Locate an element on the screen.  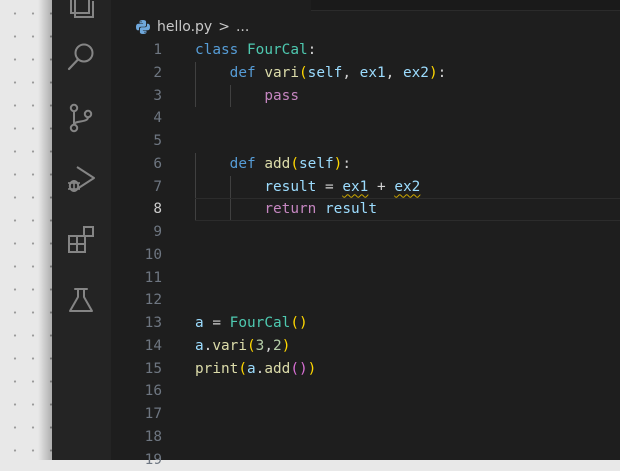
code-token: 2 is located at coordinates (277, 346).